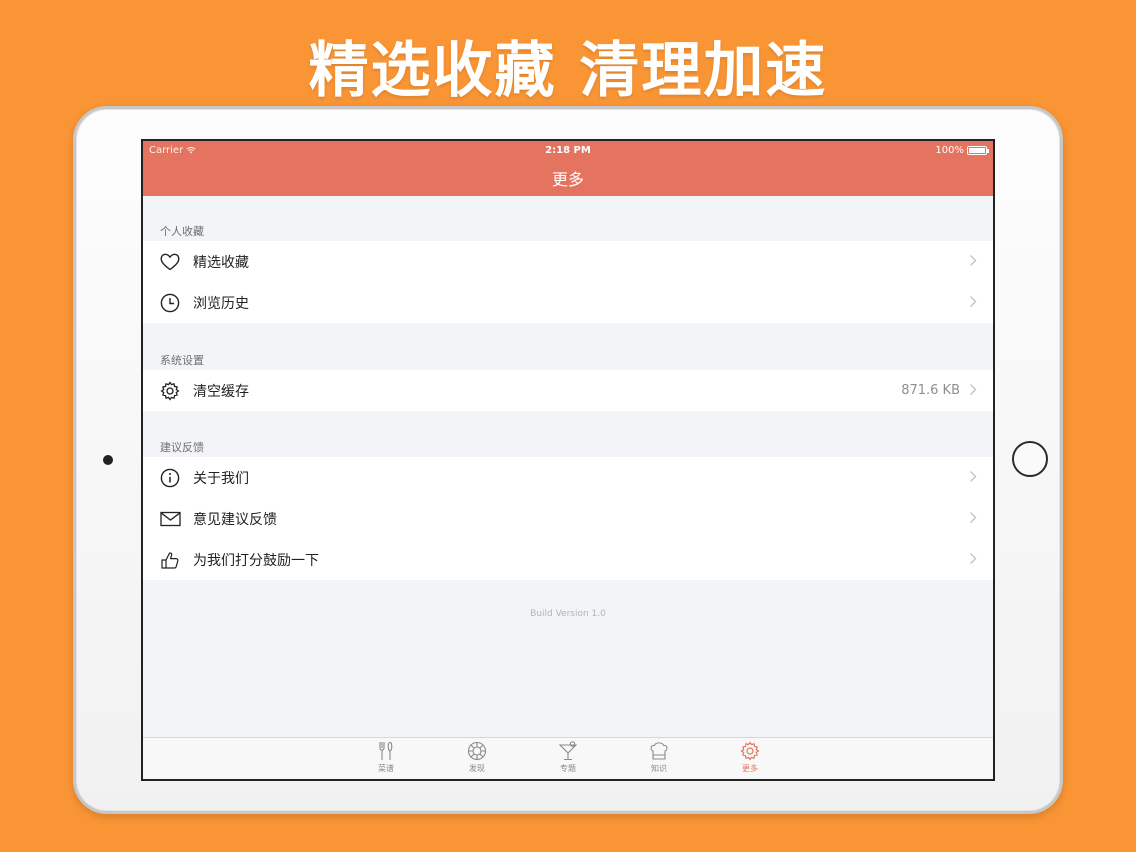 The width and height of the screenshot is (1136, 852). I want to click on section-header-settings: 系统设置, so click(182, 360).